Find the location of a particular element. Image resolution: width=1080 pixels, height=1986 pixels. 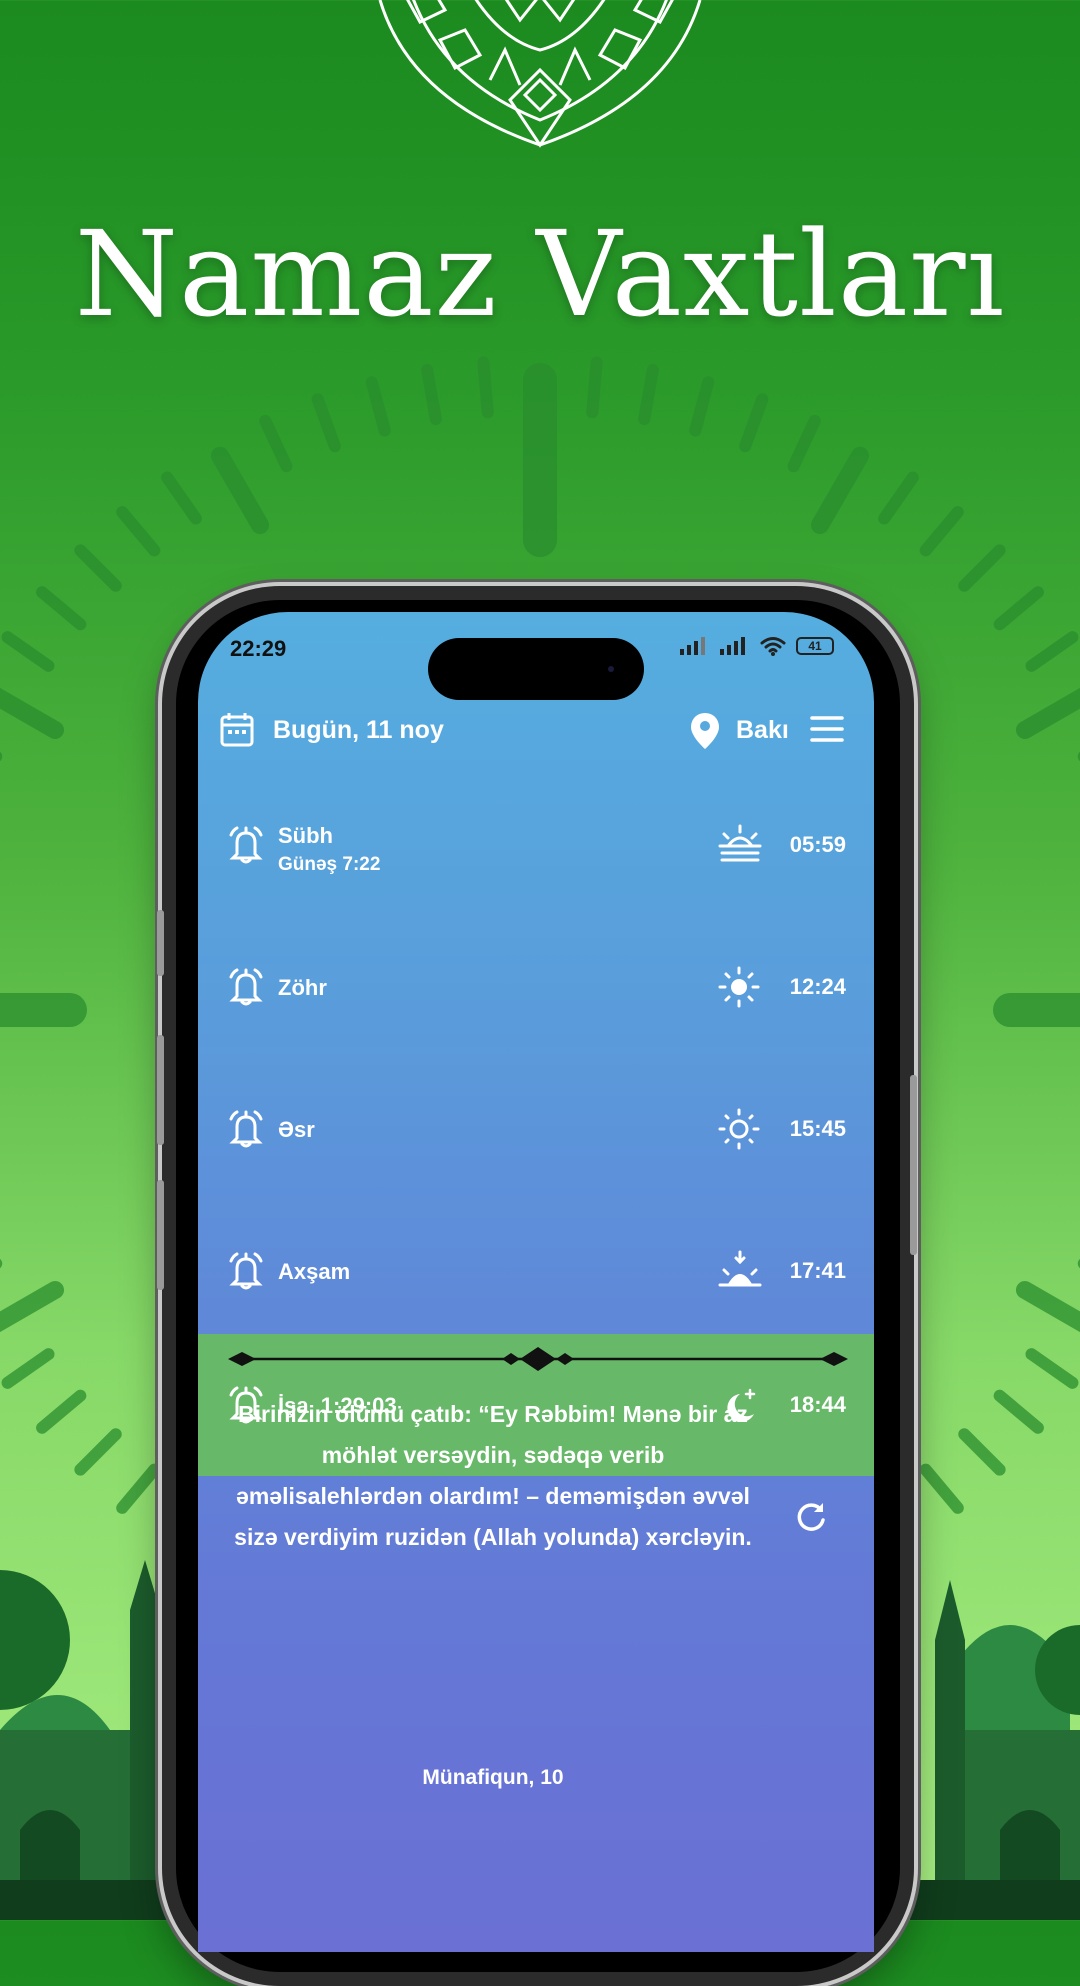

app-headline: Namaz Vaxtları is located at coordinates (540, 274).